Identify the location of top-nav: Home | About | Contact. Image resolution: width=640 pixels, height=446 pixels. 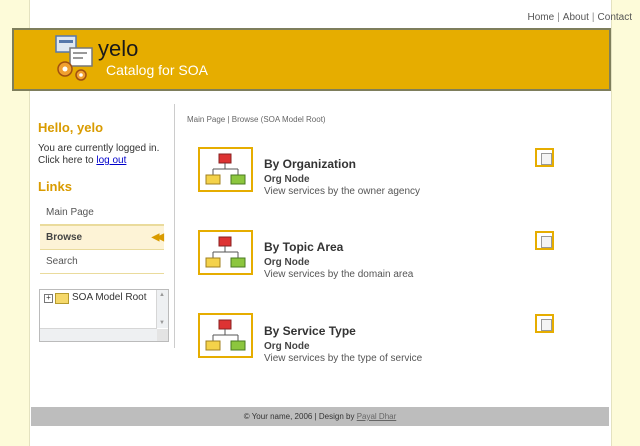
(579, 17).